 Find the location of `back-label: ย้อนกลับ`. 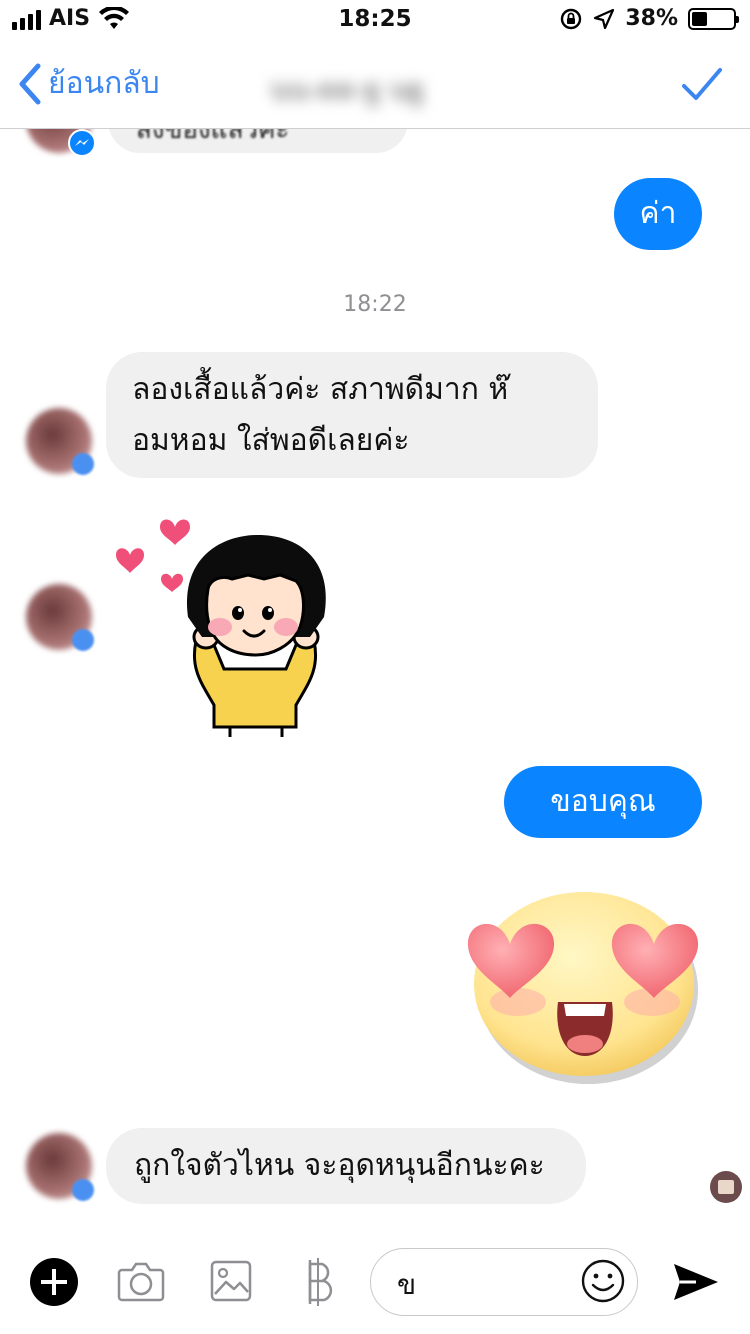

back-label: ย้อนกลับ is located at coordinates (104, 83).